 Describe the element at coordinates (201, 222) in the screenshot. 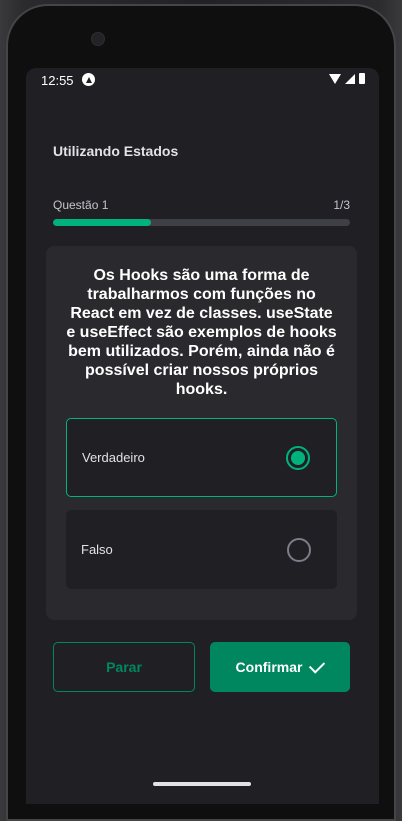

I see `progress-bar` at that location.